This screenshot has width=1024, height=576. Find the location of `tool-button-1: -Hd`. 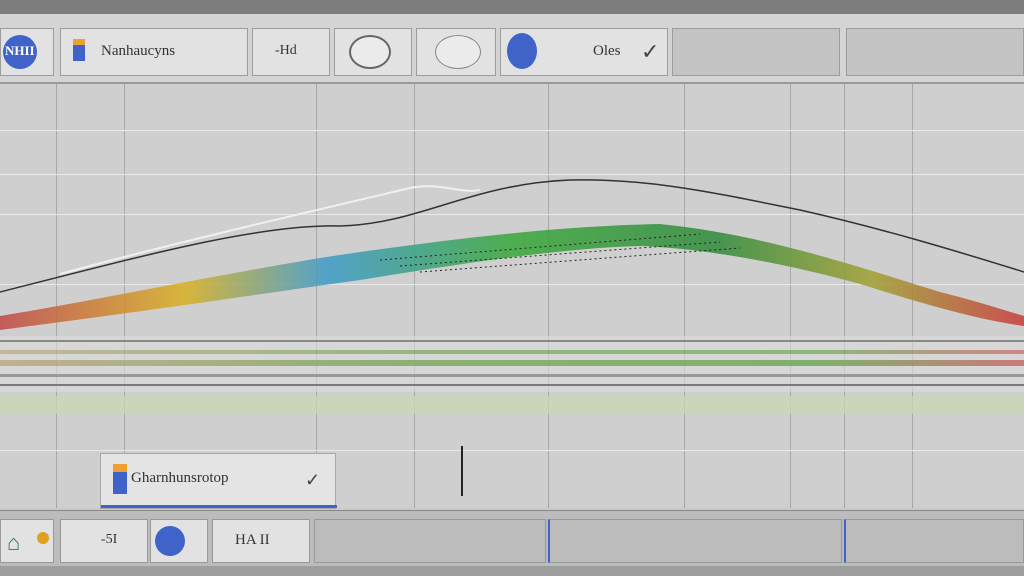

tool-button-1: -Hd is located at coordinates (291, 52).